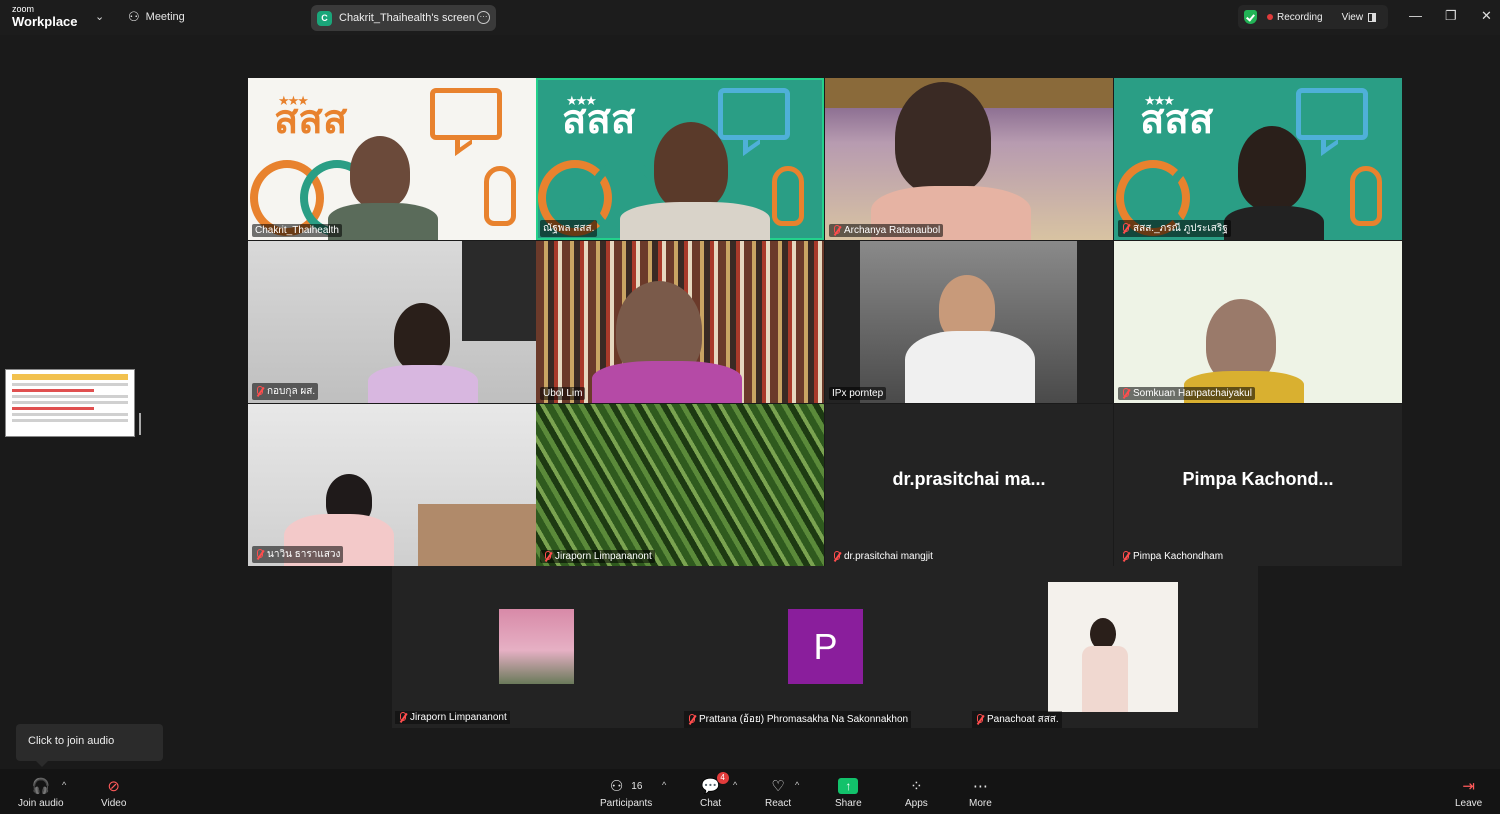  What do you see at coordinates (797, 785) in the screenshot?
I see `react-caret-icon: ^` at bounding box center [797, 785].